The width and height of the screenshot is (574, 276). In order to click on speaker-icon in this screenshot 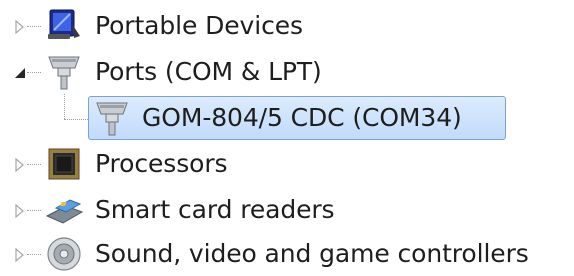, I will do `click(64, 254)`.